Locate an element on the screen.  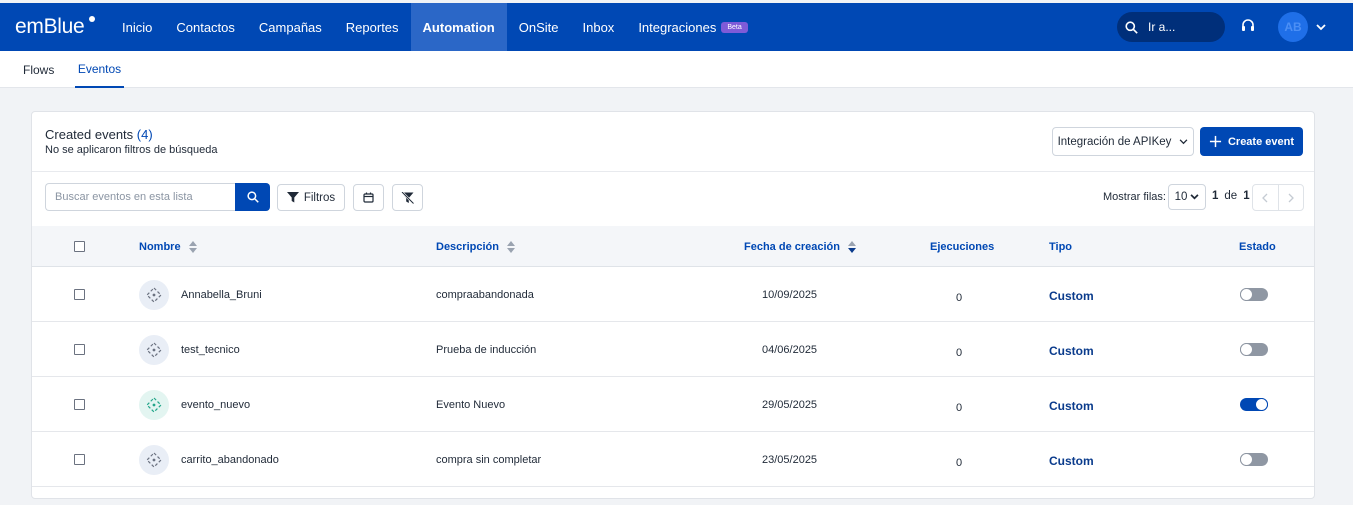
tab-flows: Flows is located at coordinates (38, 69).